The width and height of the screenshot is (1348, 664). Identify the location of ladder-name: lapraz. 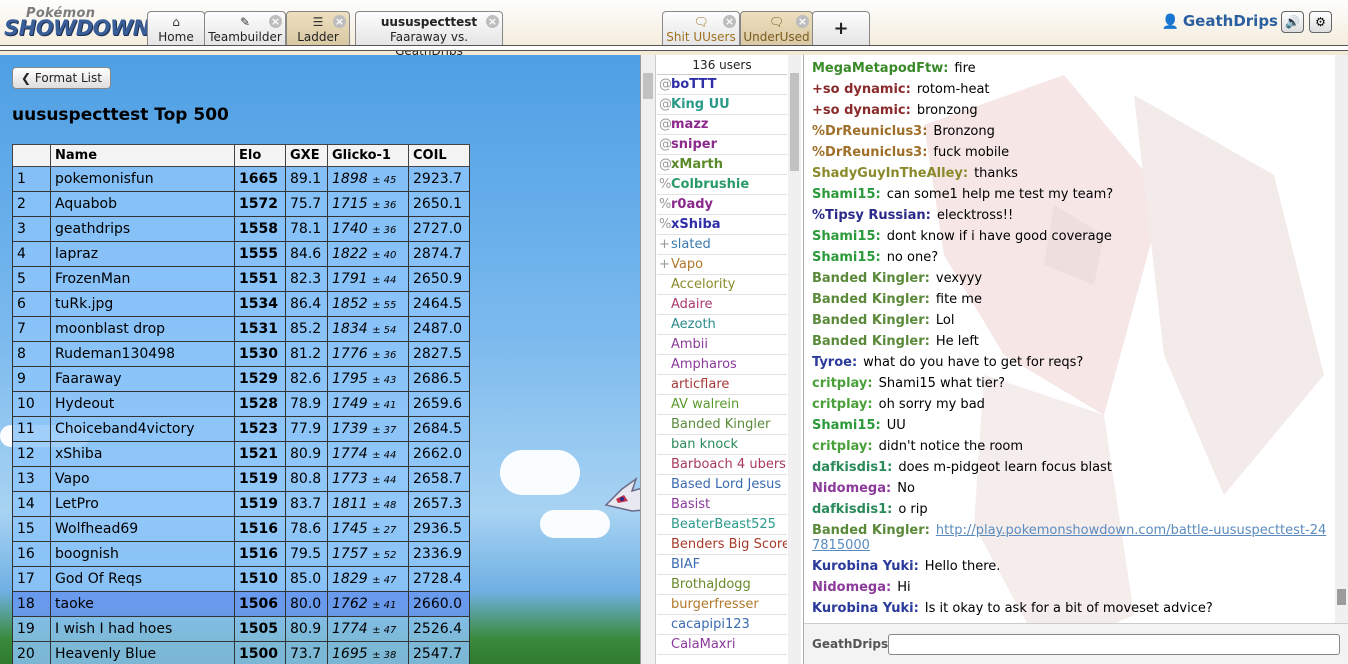
(142, 254).